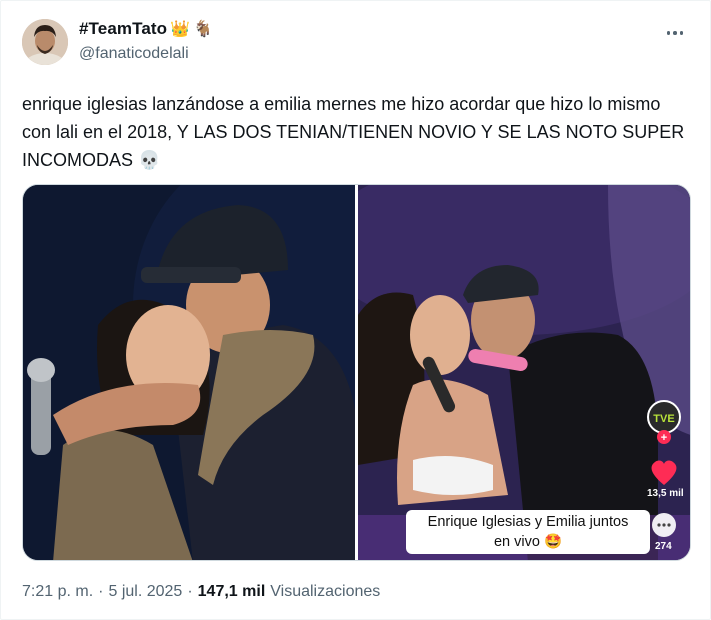 Image resolution: width=711 pixels, height=620 pixels. Describe the element at coordinates (180, 29) in the screenshot. I see `crown-icon: 👑` at that location.